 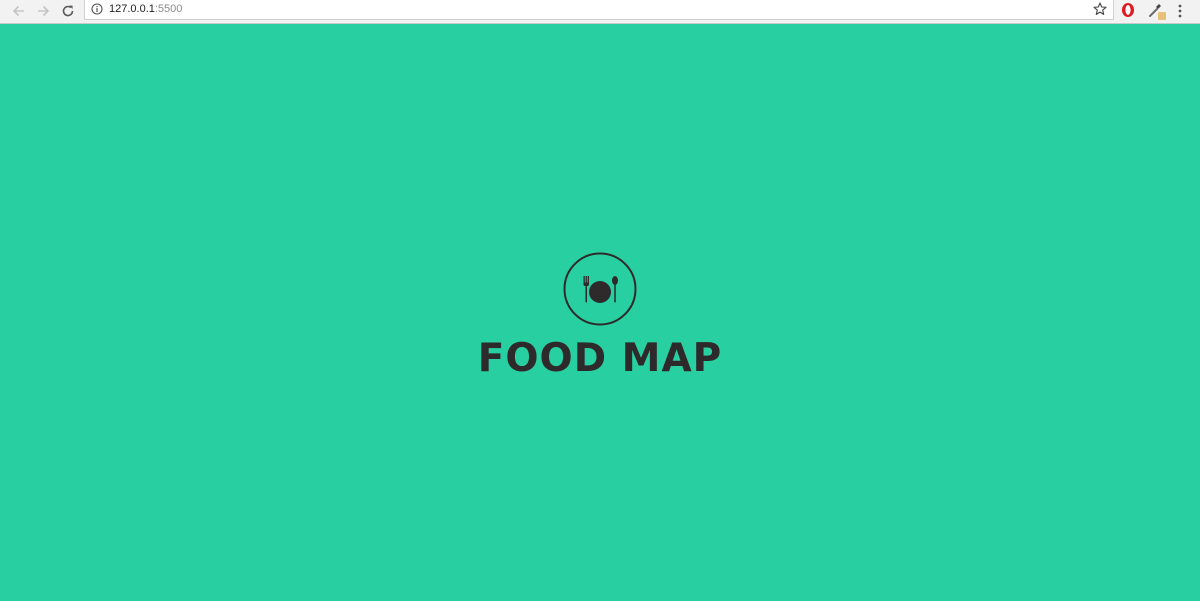 What do you see at coordinates (600, 289) in the screenshot?
I see `plate-fork-spoon-icon` at bounding box center [600, 289].